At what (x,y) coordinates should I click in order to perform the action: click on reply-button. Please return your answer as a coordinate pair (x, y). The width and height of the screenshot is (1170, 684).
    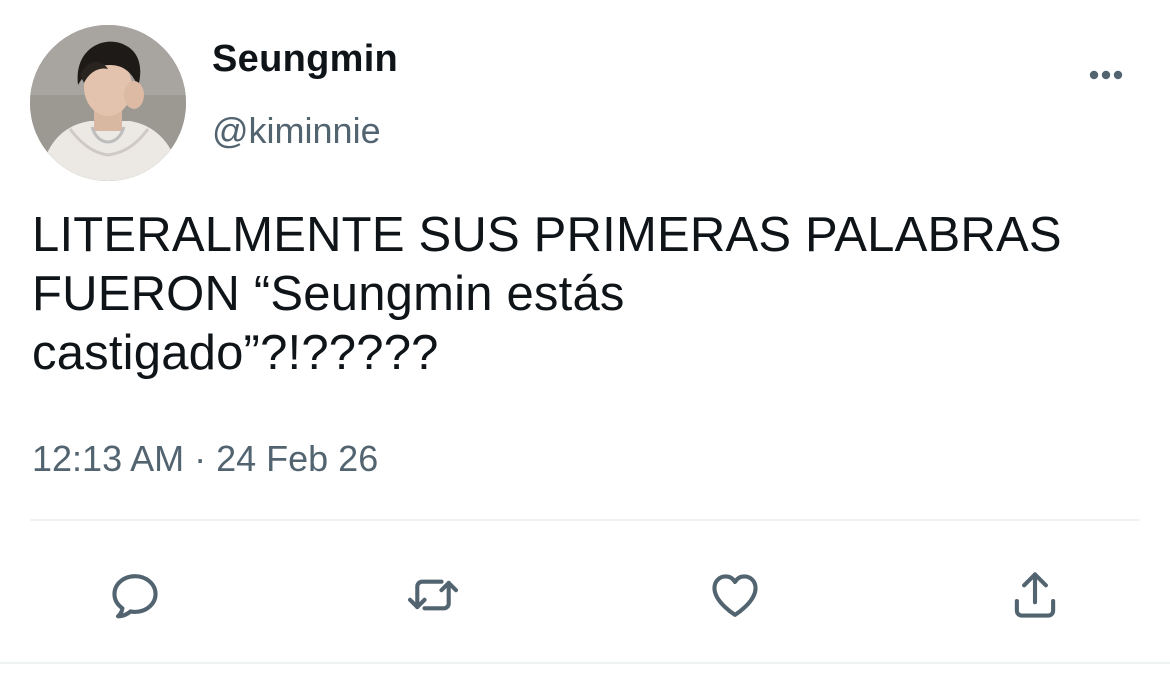
    Looking at the image, I should click on (135, 595).